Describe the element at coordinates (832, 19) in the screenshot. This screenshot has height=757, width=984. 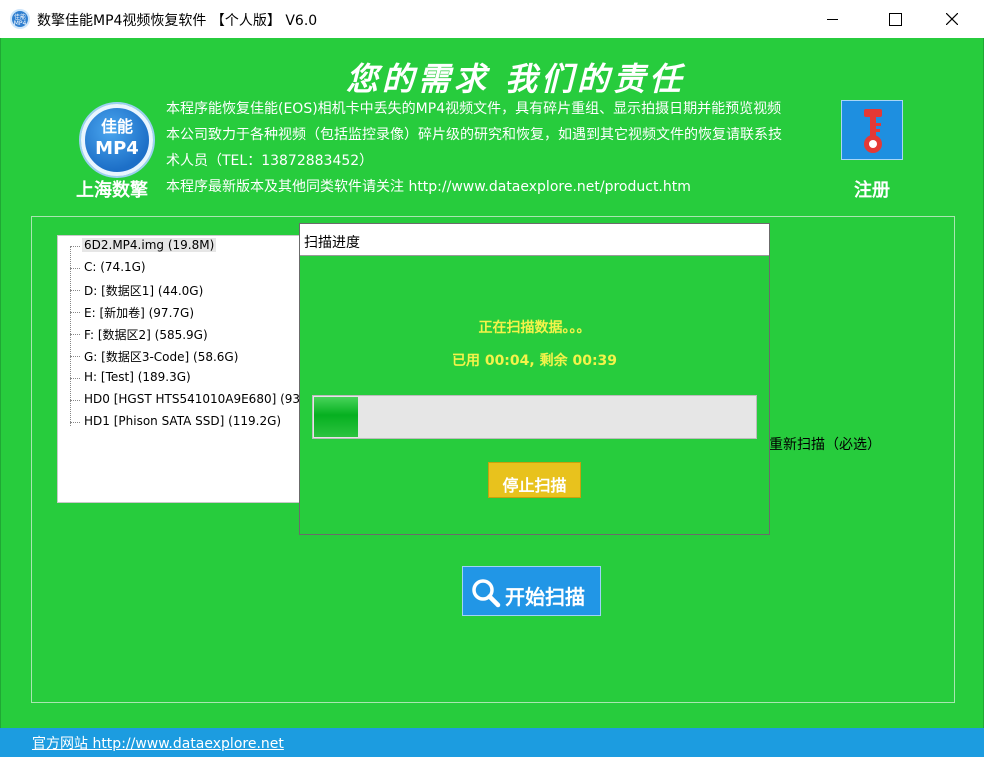
I see `minimize-button` at that location.